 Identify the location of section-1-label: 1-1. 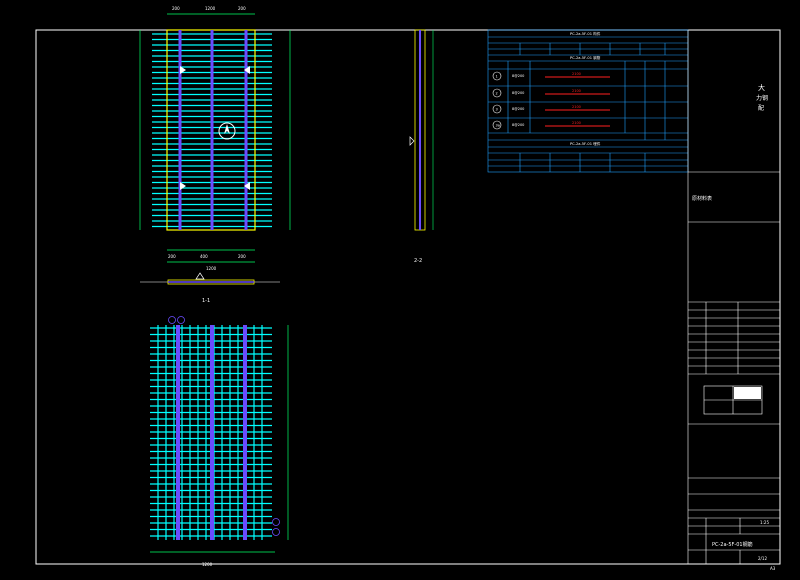
(206, 301).